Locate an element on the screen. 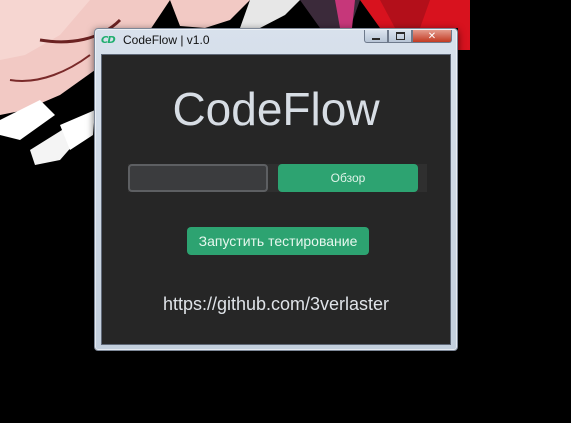 Image resolution: width=571 pixels, height=423 pixels. close-icon: ✕ is located at coordinates (432, 36).